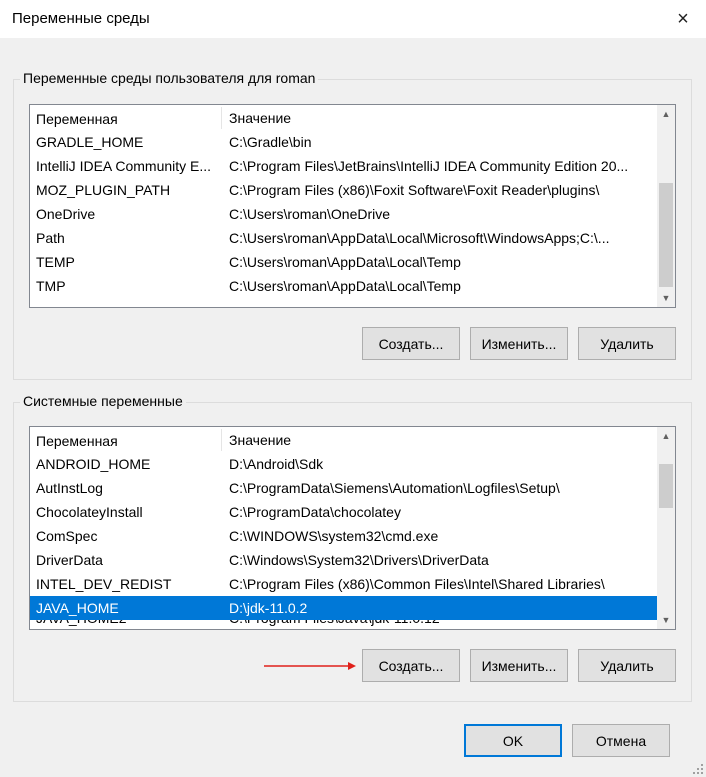 This screenshot has width=706, height=777. What do you see at coordinates (50, 238) in the screenshot?
I see `var-name: Path` at bounding box center [50, 238].